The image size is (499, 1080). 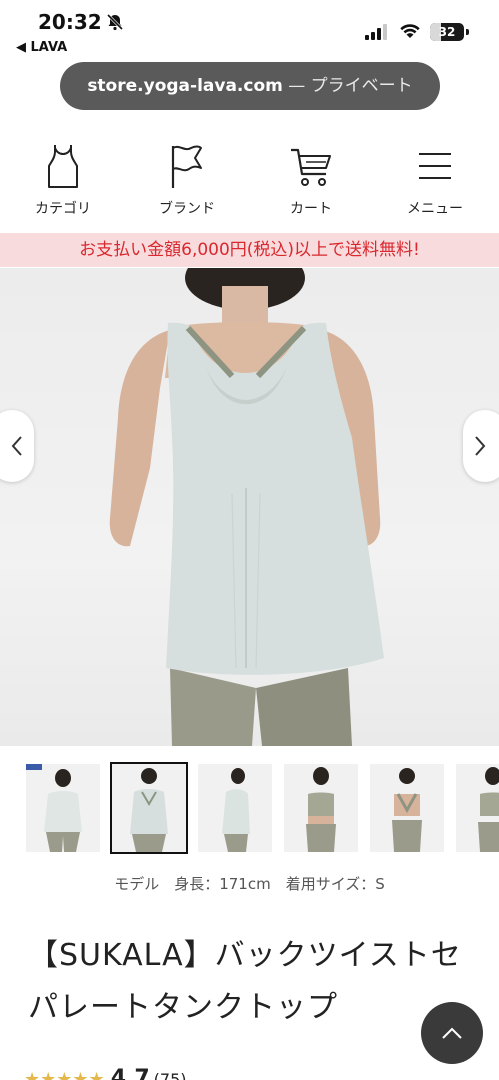 What do you see at coordinates (41, 47) in the screenshot?
I see `back-to-app-link: ◀ LAVA` at bounding box center [41, 47].